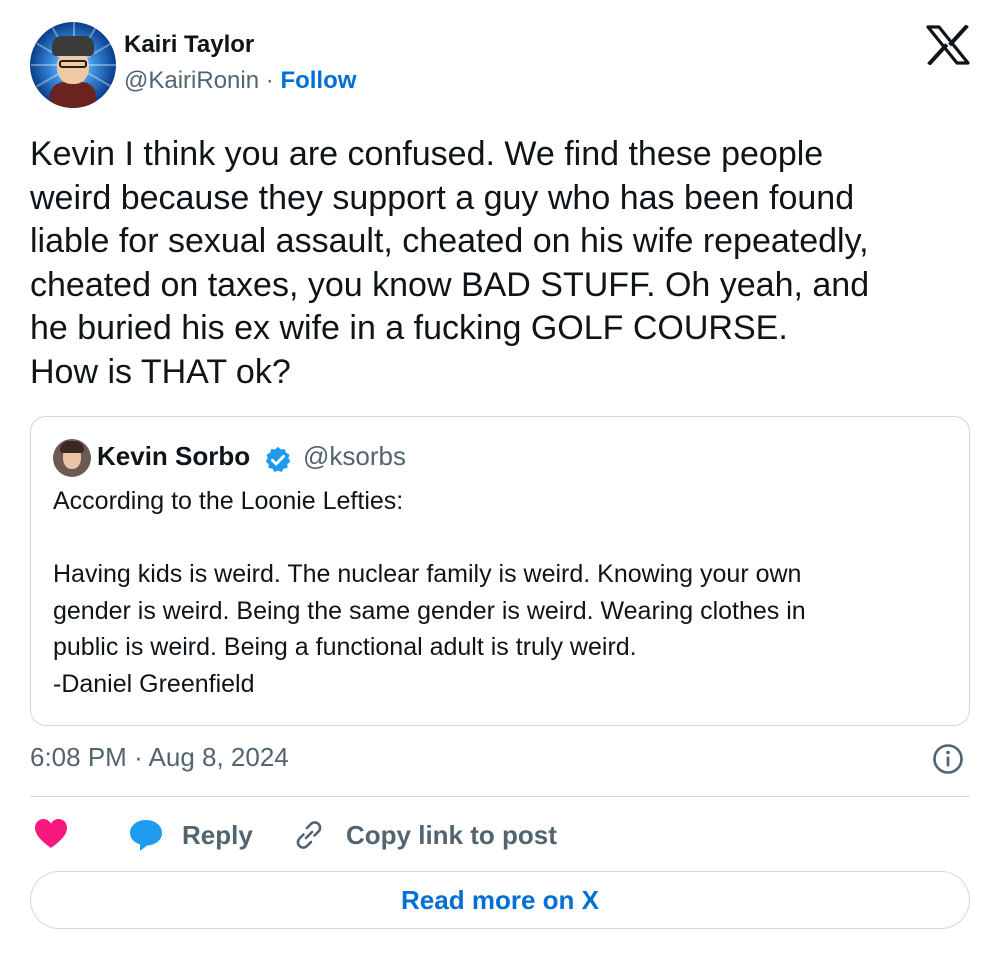 This screenshot has height=958, width=1000. I want to click on heart-icon, so click(51, 834).